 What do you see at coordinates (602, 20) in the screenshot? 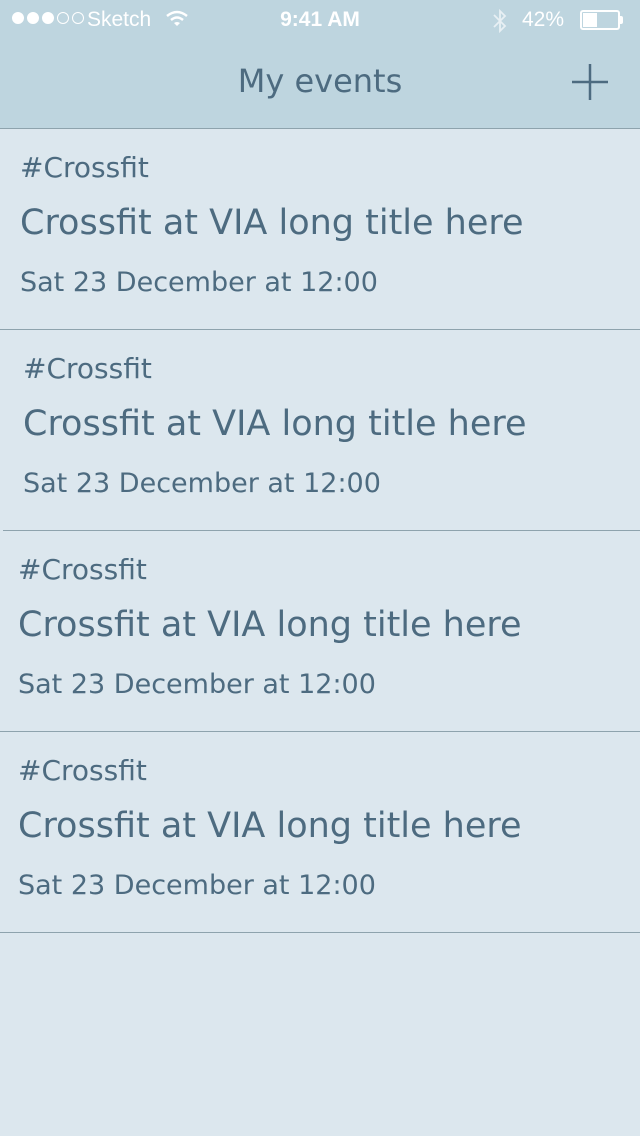
I see `battery-icon` at bounding box center [602, 20].